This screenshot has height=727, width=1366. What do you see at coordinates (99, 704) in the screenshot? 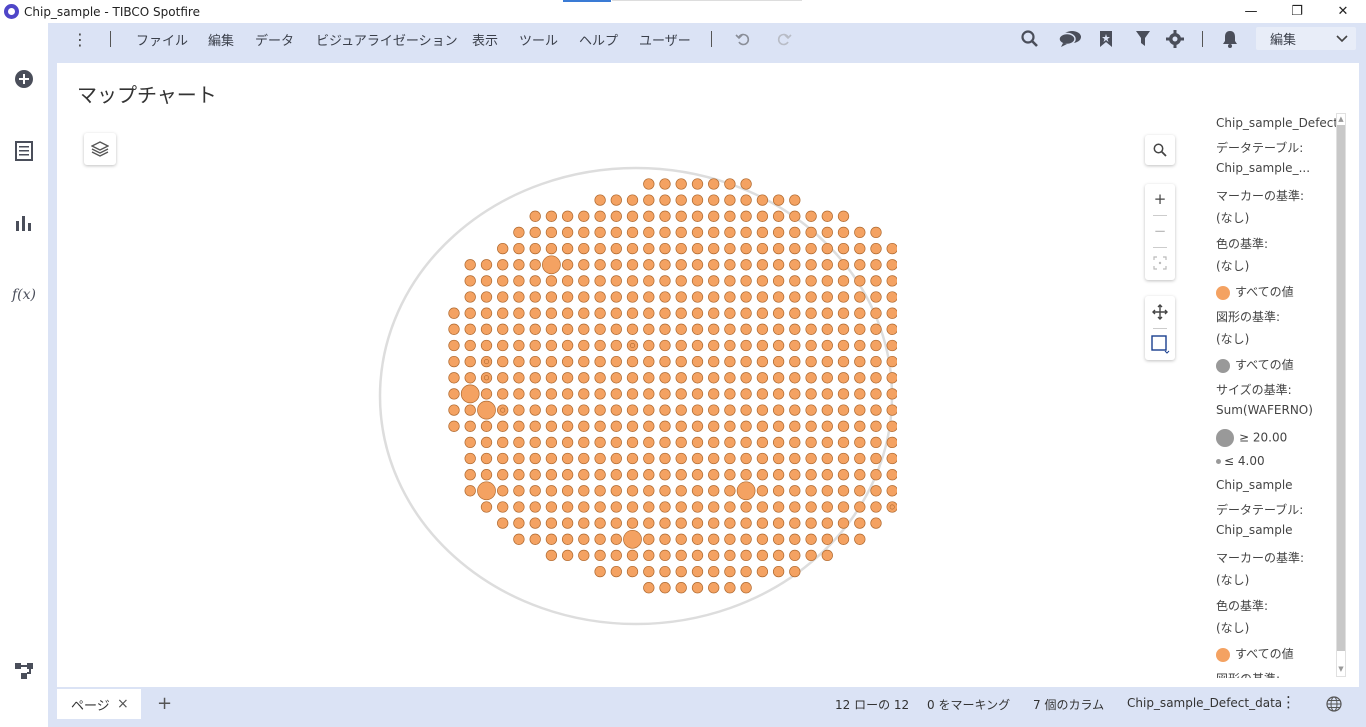
I see `page-tab: ページ ×` at bounding box center [99, 704].